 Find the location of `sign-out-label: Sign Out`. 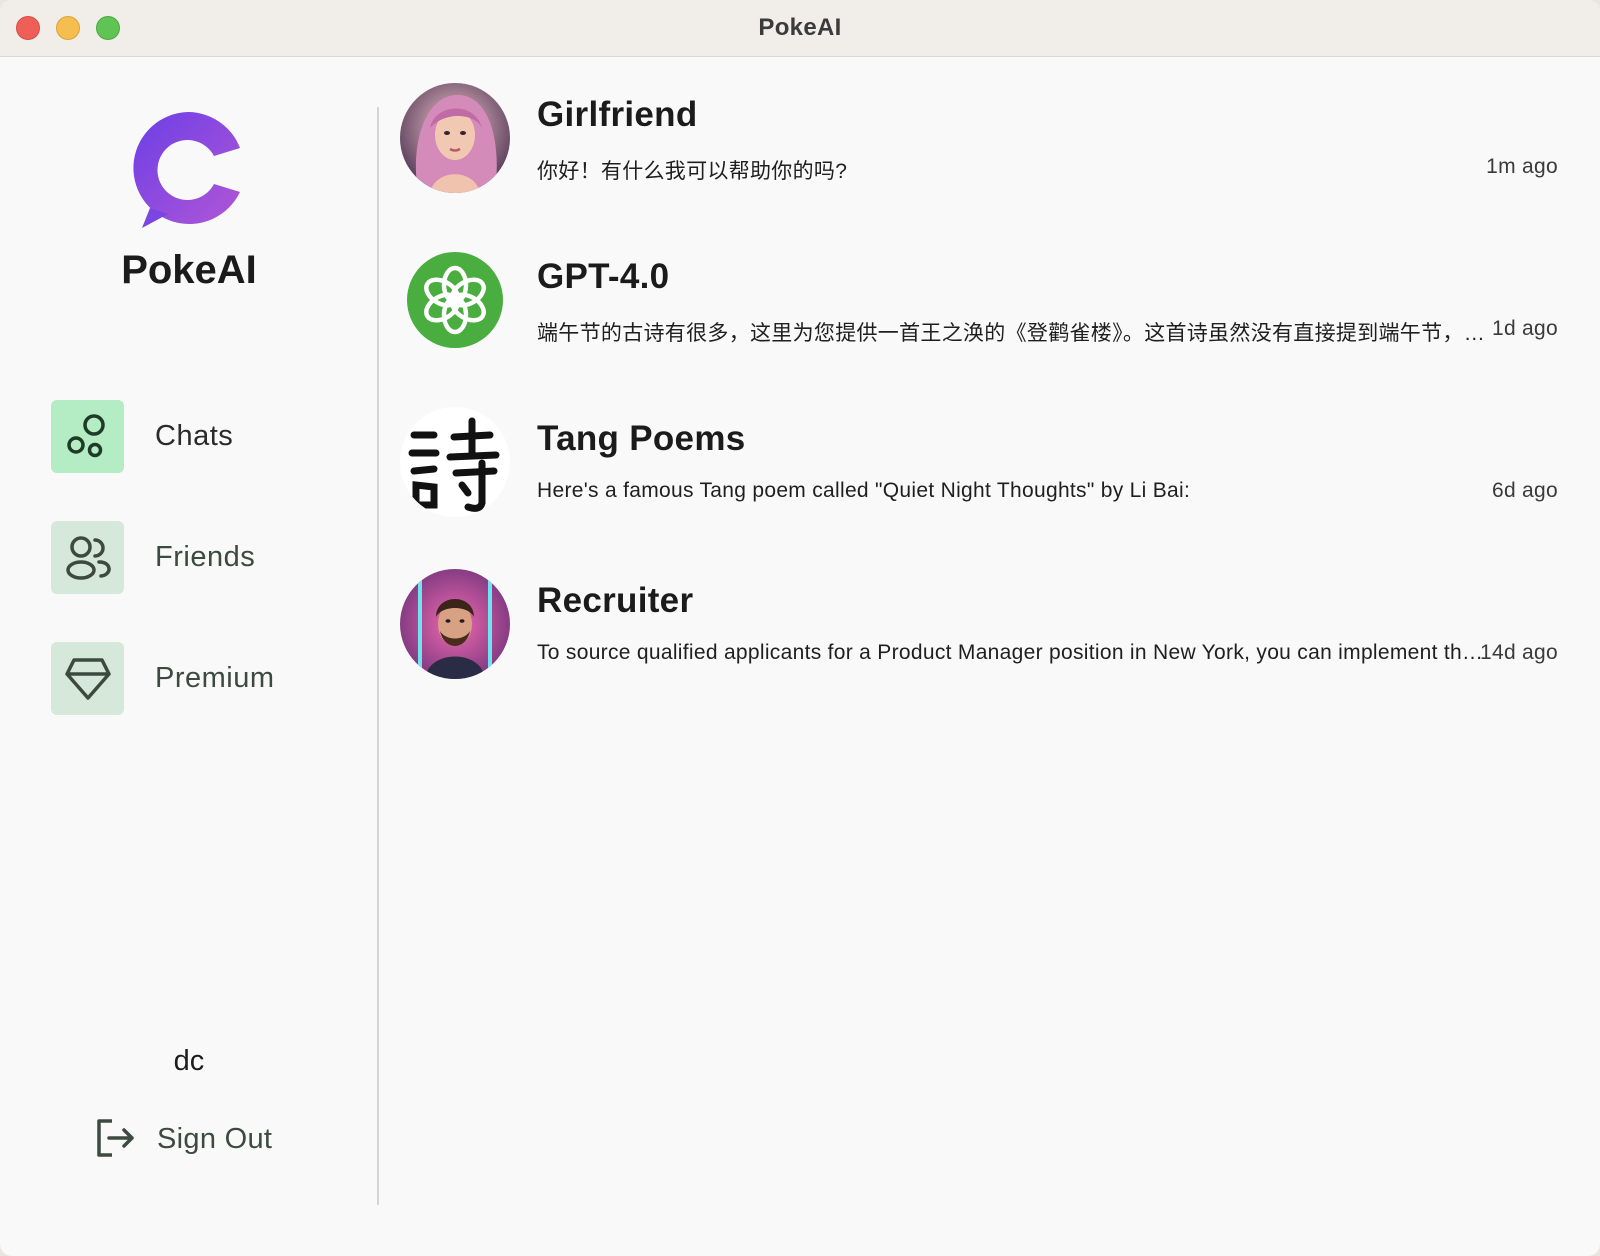

sign-out-label: Sign Out is located at coordinates (215, 1139).